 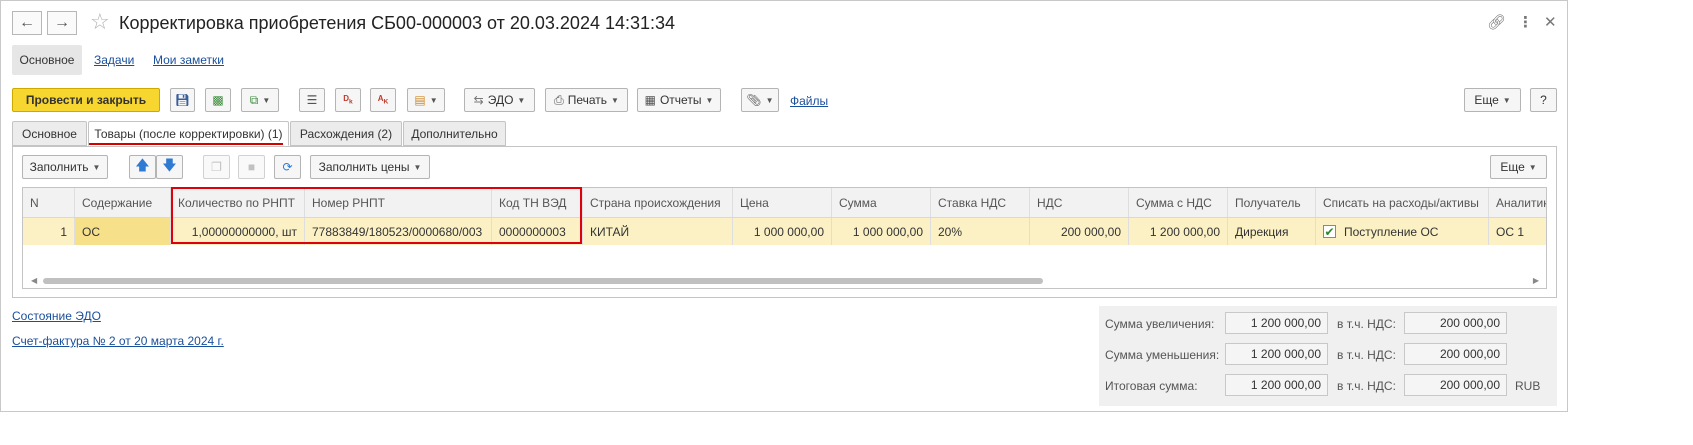 I want to click on col-sum-vat: Сумма с НДС, so click(x=1178, y=202).